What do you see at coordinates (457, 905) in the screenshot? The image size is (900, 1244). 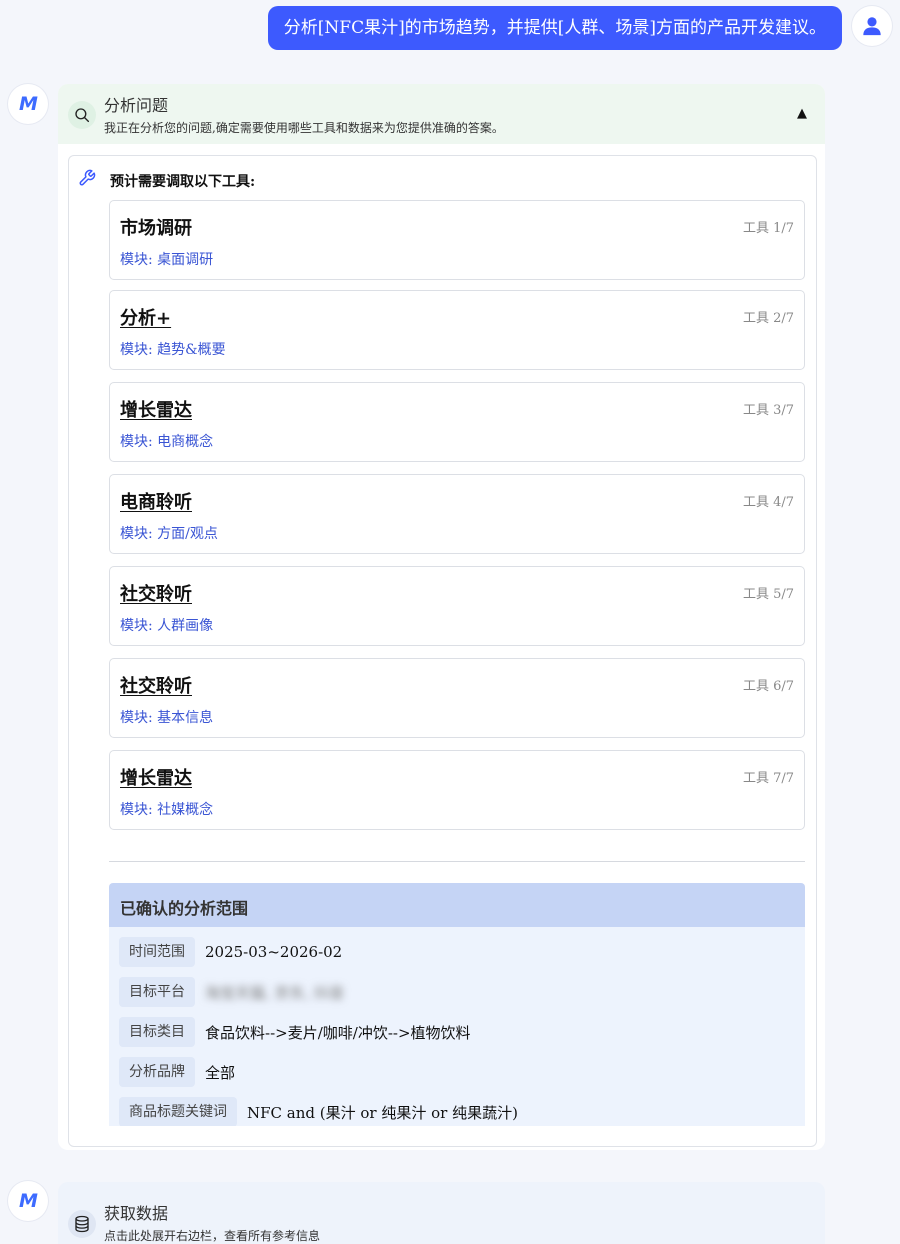 I see `scope-header: 已确认的分析范围` at bounding box center [457, 905].